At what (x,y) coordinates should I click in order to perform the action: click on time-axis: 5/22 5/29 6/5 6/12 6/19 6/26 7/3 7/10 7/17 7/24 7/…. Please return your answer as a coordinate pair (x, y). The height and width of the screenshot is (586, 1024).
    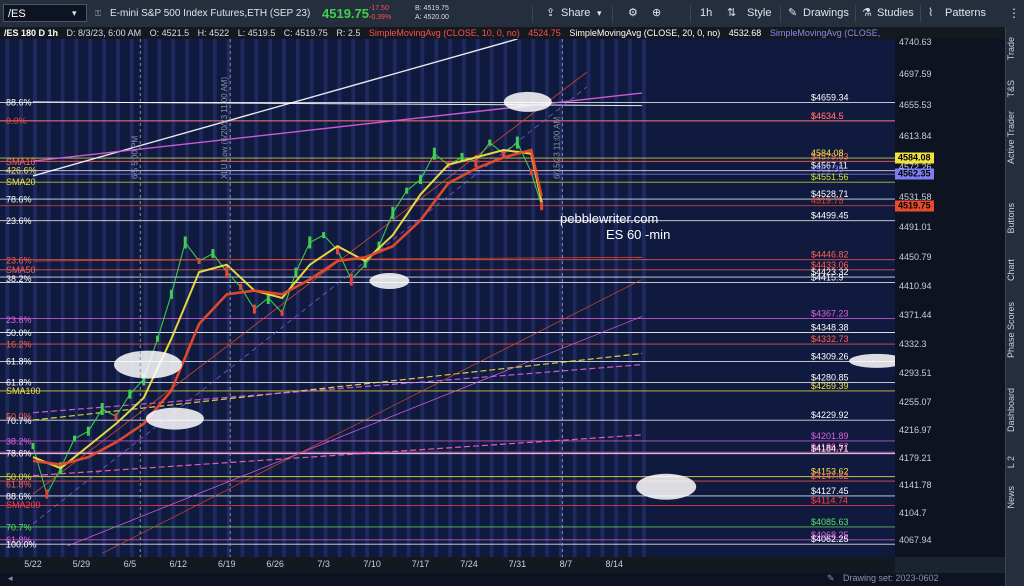
    Looking at the image, I should click on (447, 565).